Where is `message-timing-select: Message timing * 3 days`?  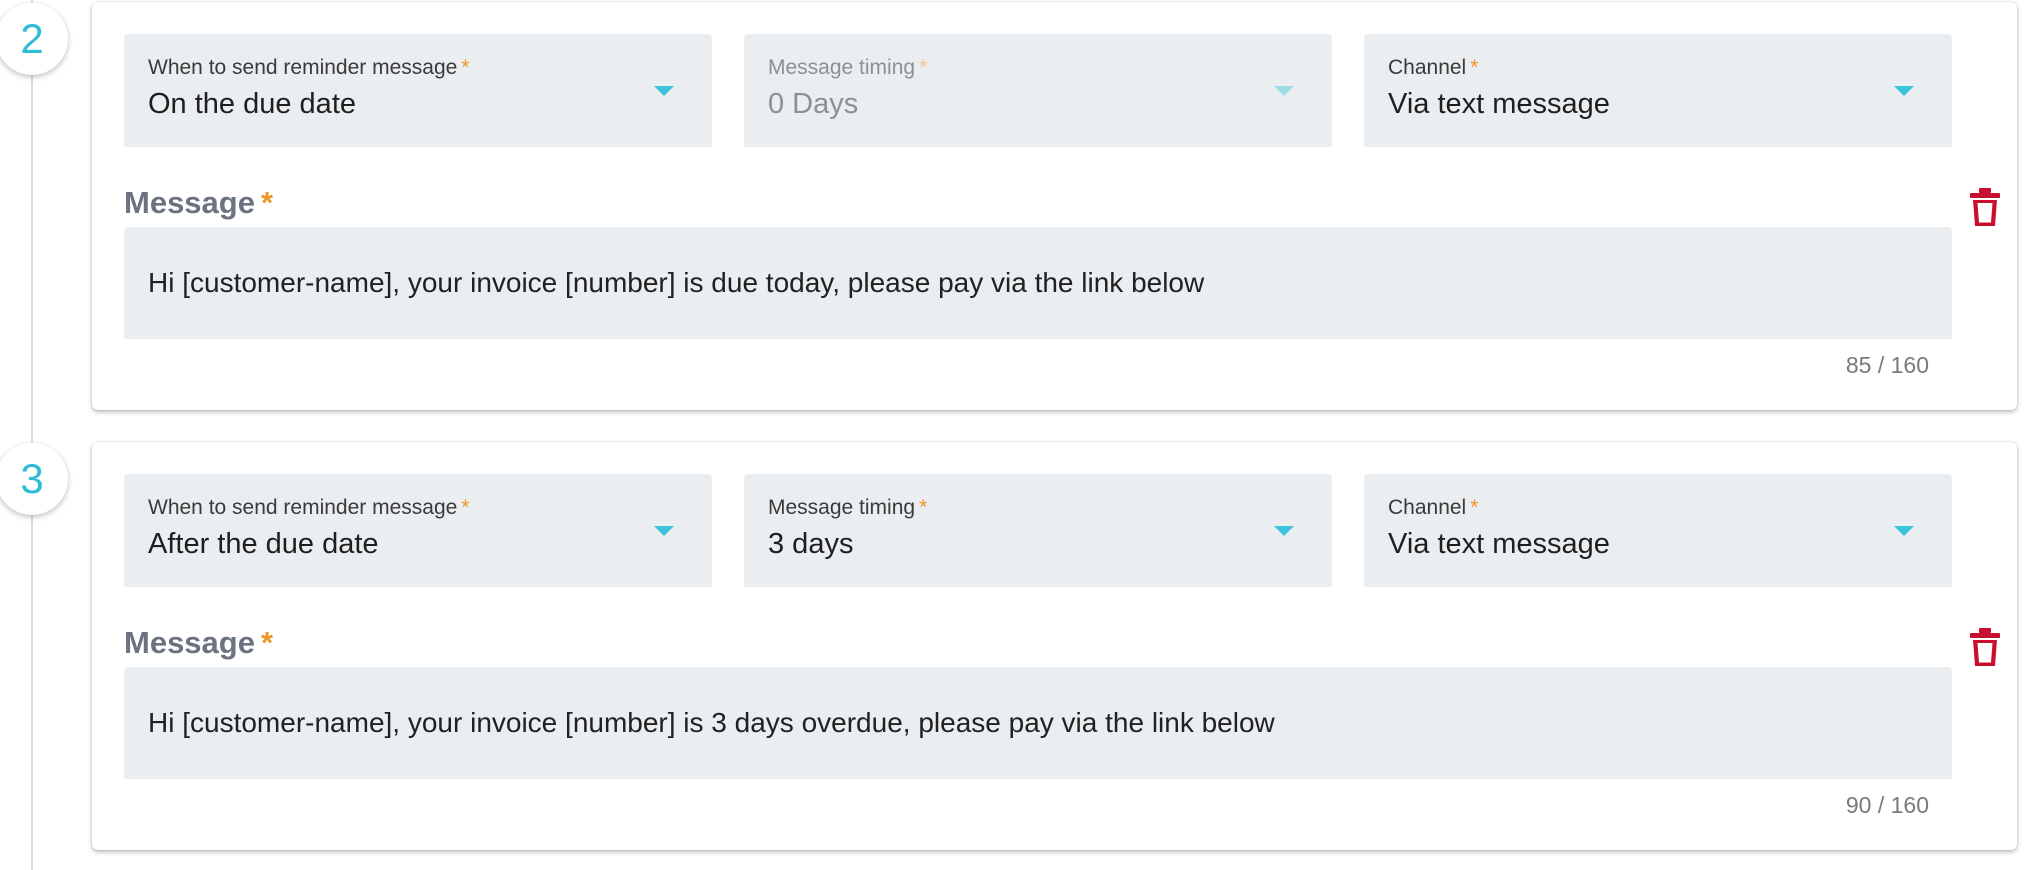 message-timing-select: Message timing * 3 days is located at coordinates (1038, 530).